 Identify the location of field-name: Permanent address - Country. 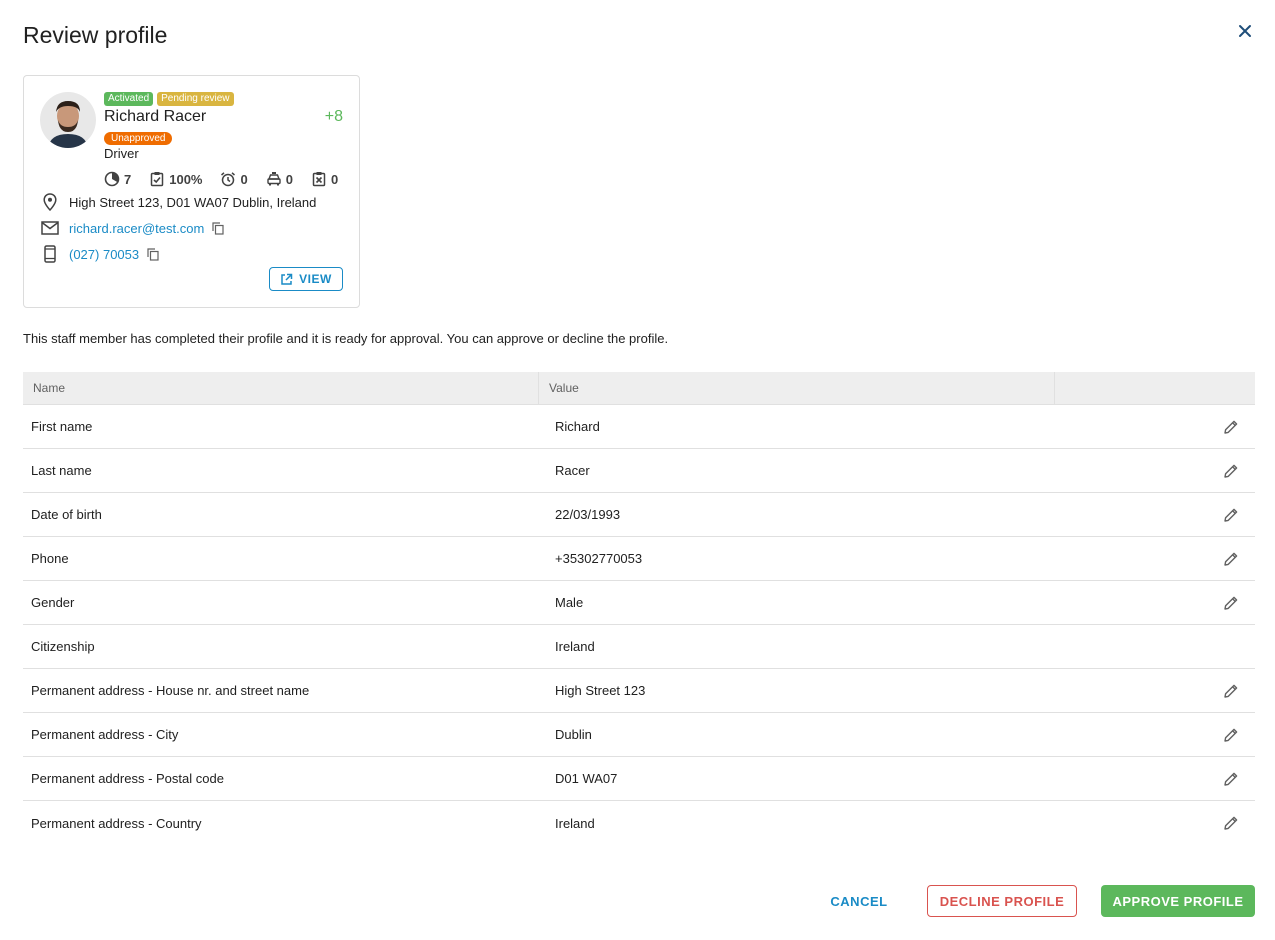
(116, 823).